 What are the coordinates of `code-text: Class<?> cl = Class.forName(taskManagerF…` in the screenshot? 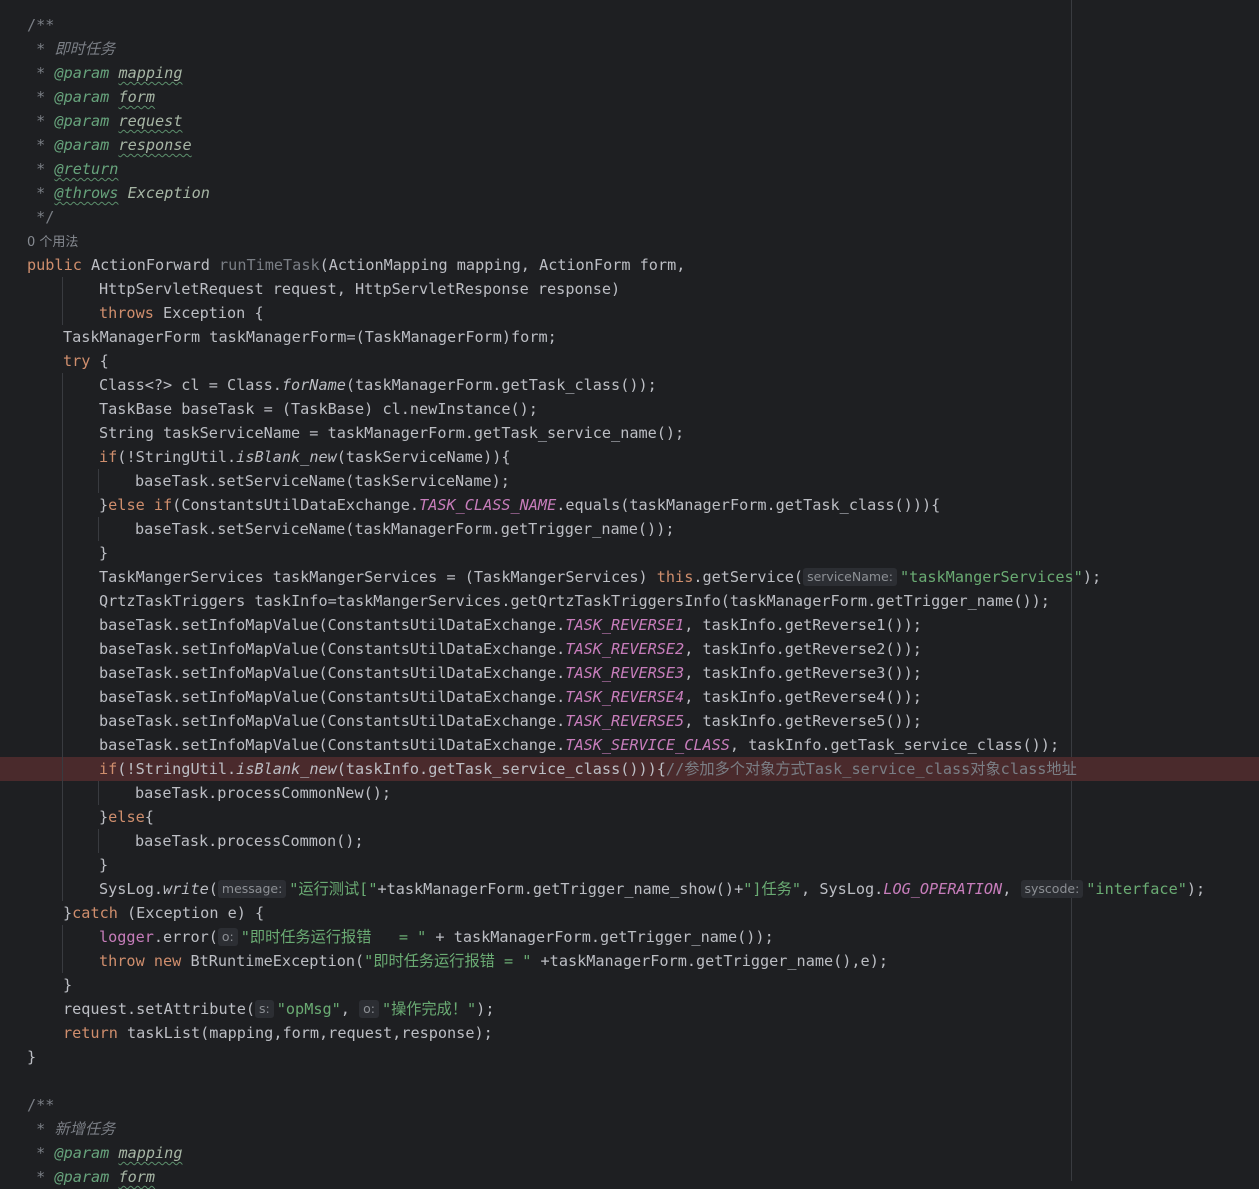 It's located at (378, 385).